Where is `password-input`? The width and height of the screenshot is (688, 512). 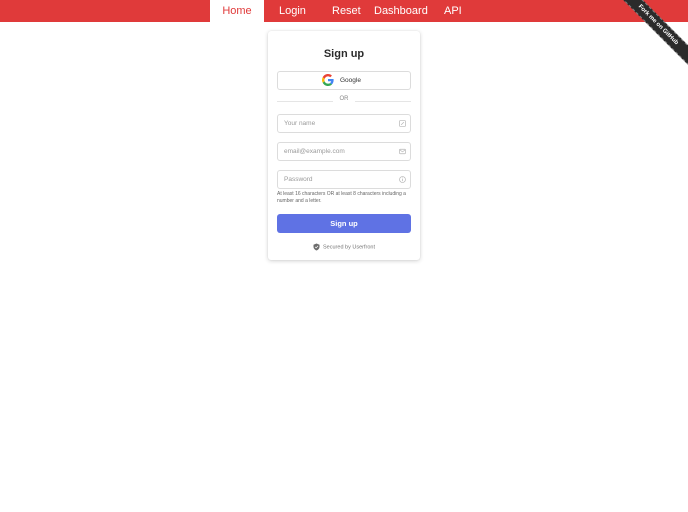
password-input is located at coordinates (337, 179).